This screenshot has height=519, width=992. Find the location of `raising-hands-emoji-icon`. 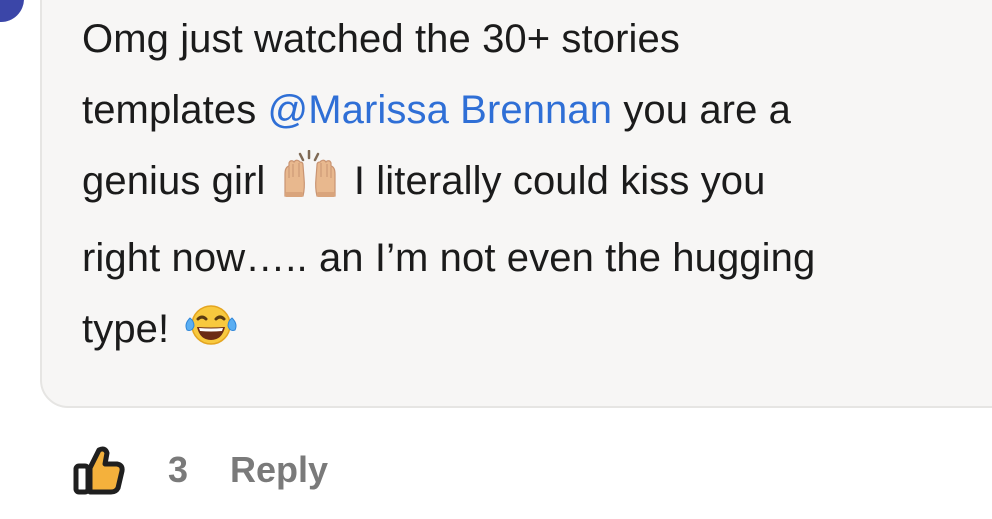

raising-hands-emoji-icon is located at coordinates (310, 186).